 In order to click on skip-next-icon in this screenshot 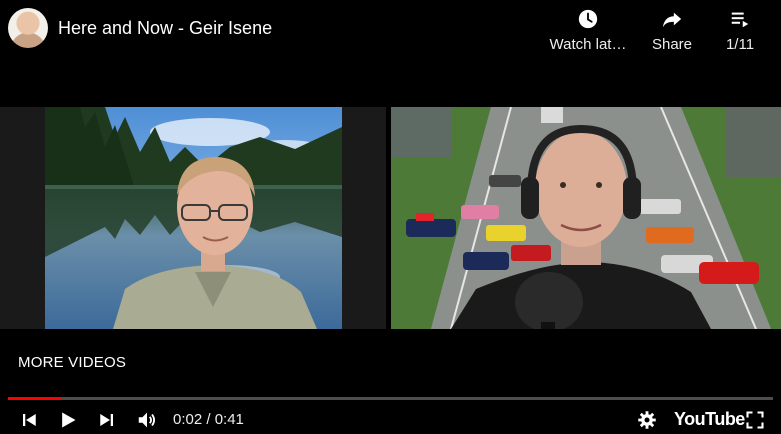, I will do `click(106, 420)`.